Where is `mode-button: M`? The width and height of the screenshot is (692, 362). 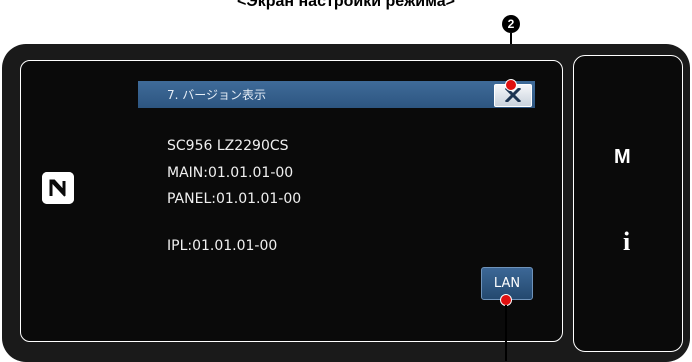 mode-button: M is located at coordinates (622, 157).